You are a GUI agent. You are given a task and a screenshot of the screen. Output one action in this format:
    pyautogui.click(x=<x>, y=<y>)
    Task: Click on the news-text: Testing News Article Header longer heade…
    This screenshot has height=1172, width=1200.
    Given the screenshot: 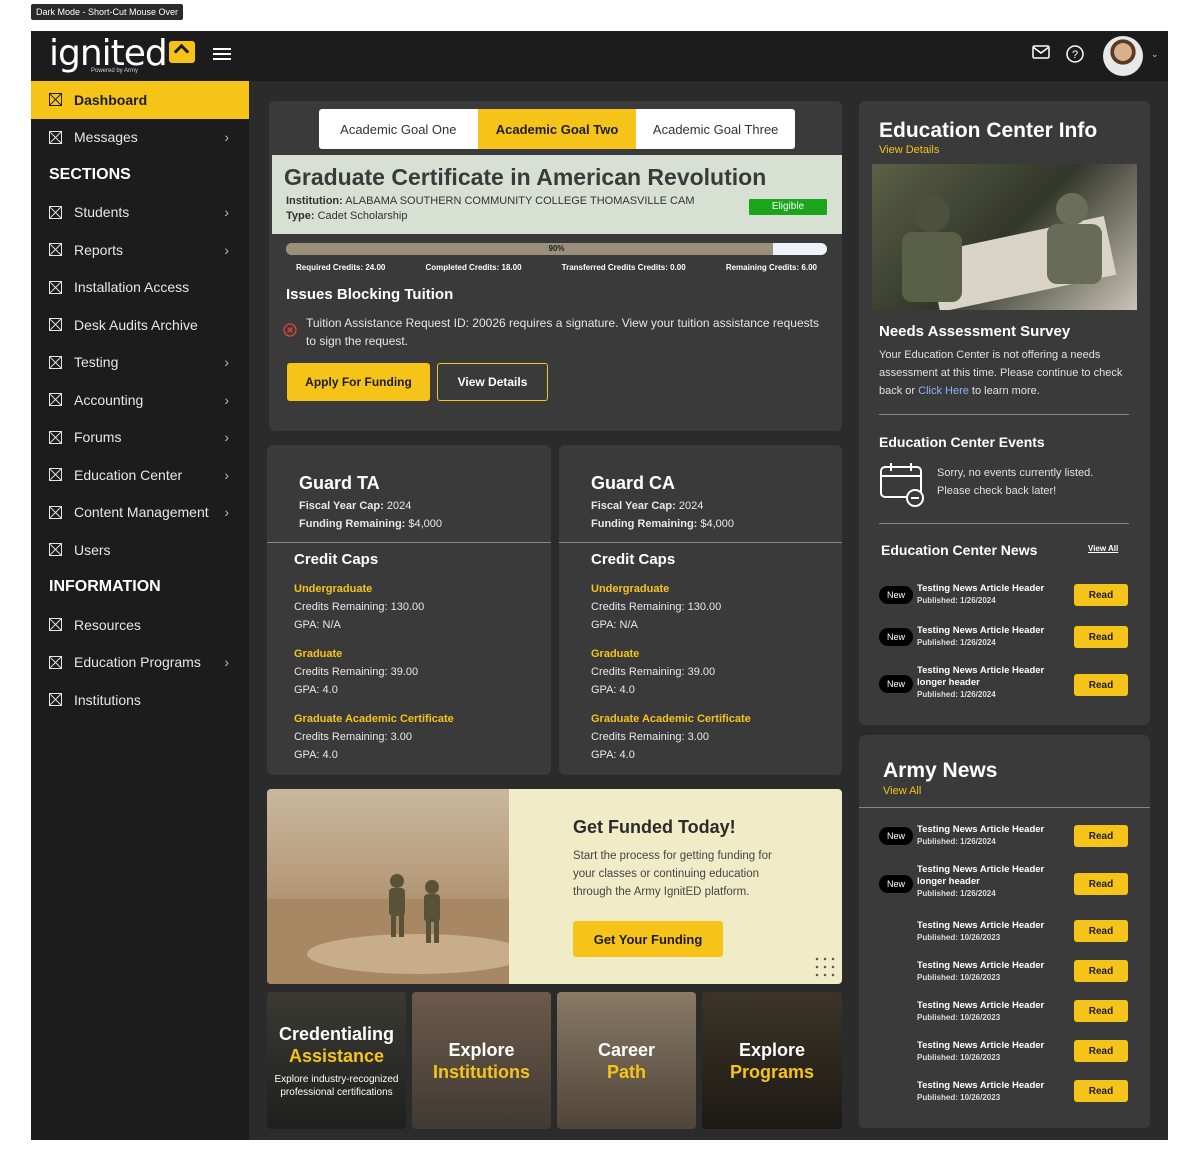 What is the action you would take?
    pyautogui.click(x=981, y=682)
    